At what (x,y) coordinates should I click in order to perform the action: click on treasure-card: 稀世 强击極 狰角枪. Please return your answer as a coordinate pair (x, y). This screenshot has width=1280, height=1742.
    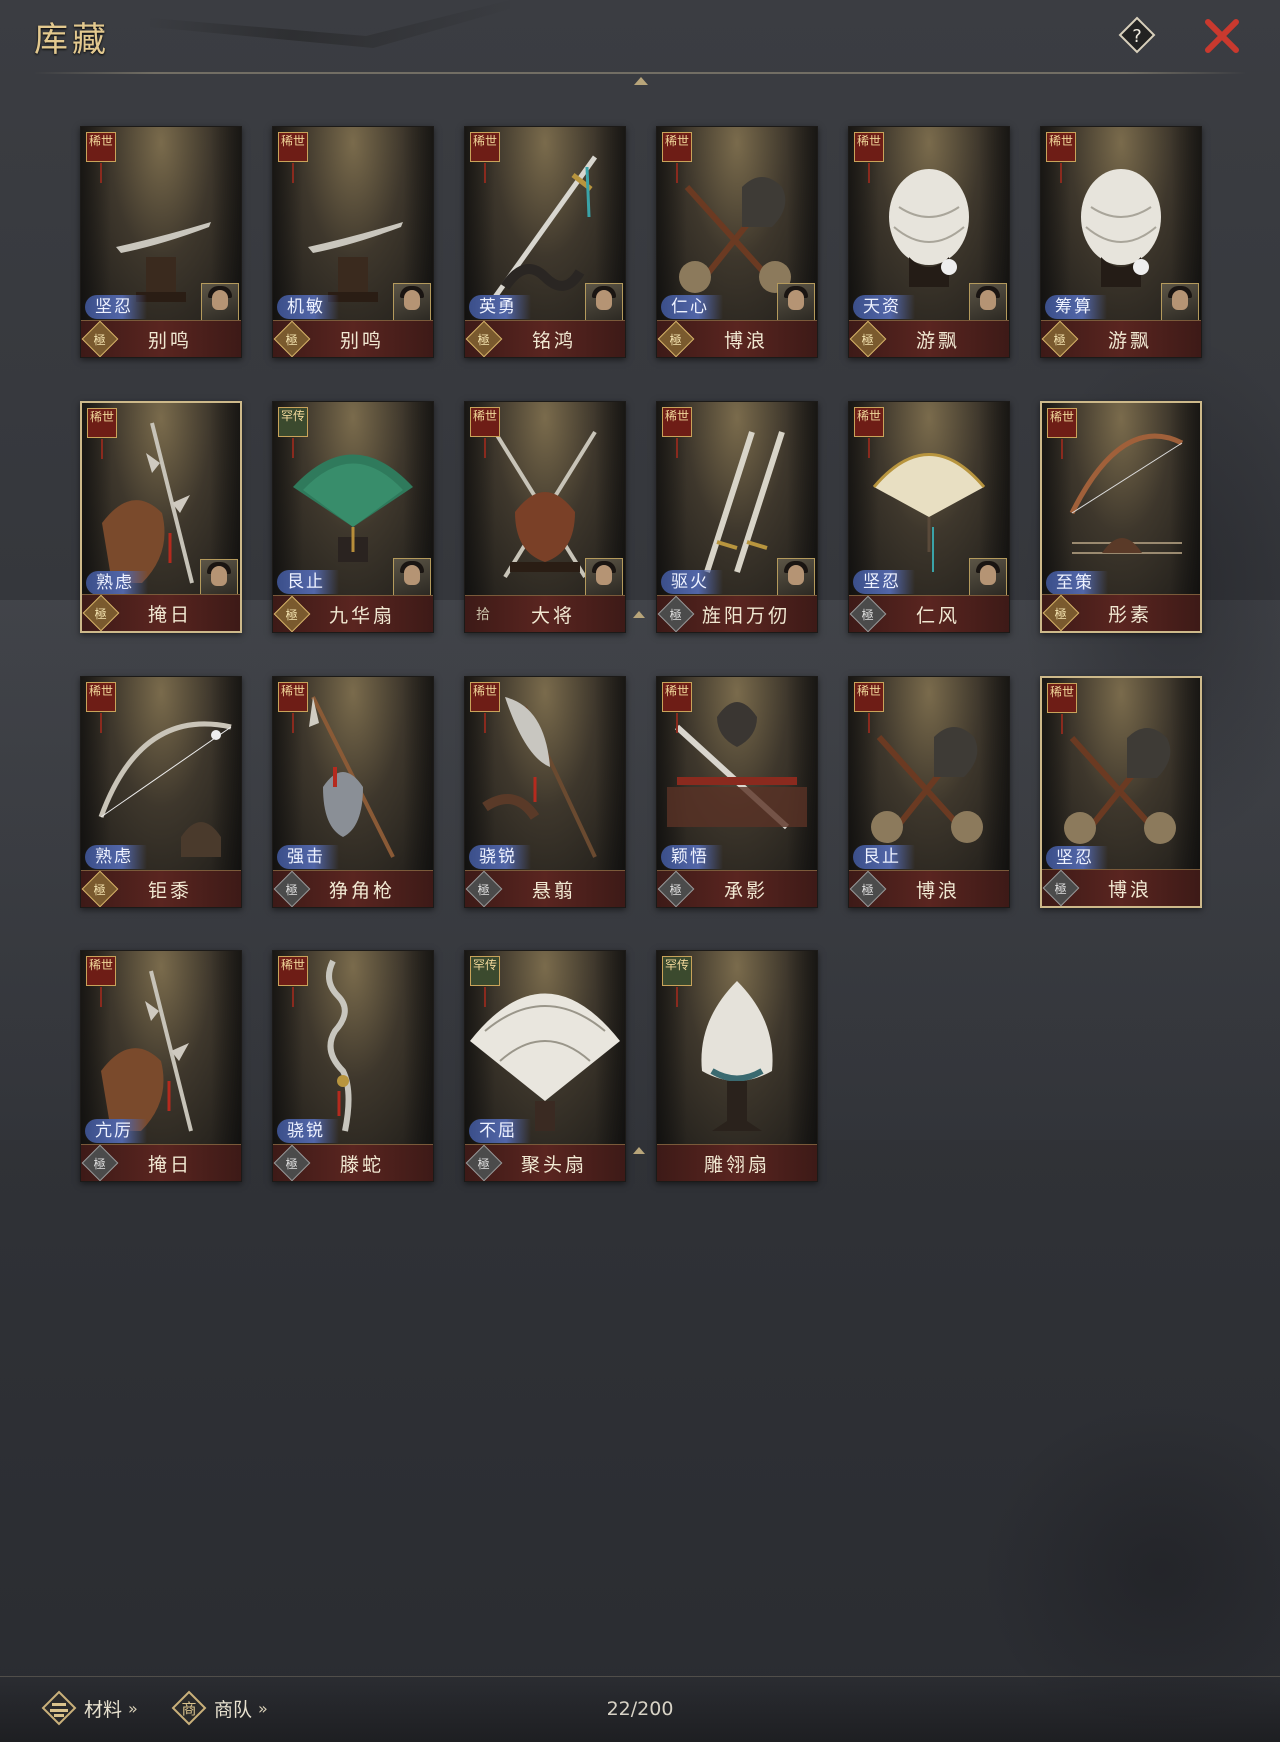
    Looking at the image, I should click on (353, 792).